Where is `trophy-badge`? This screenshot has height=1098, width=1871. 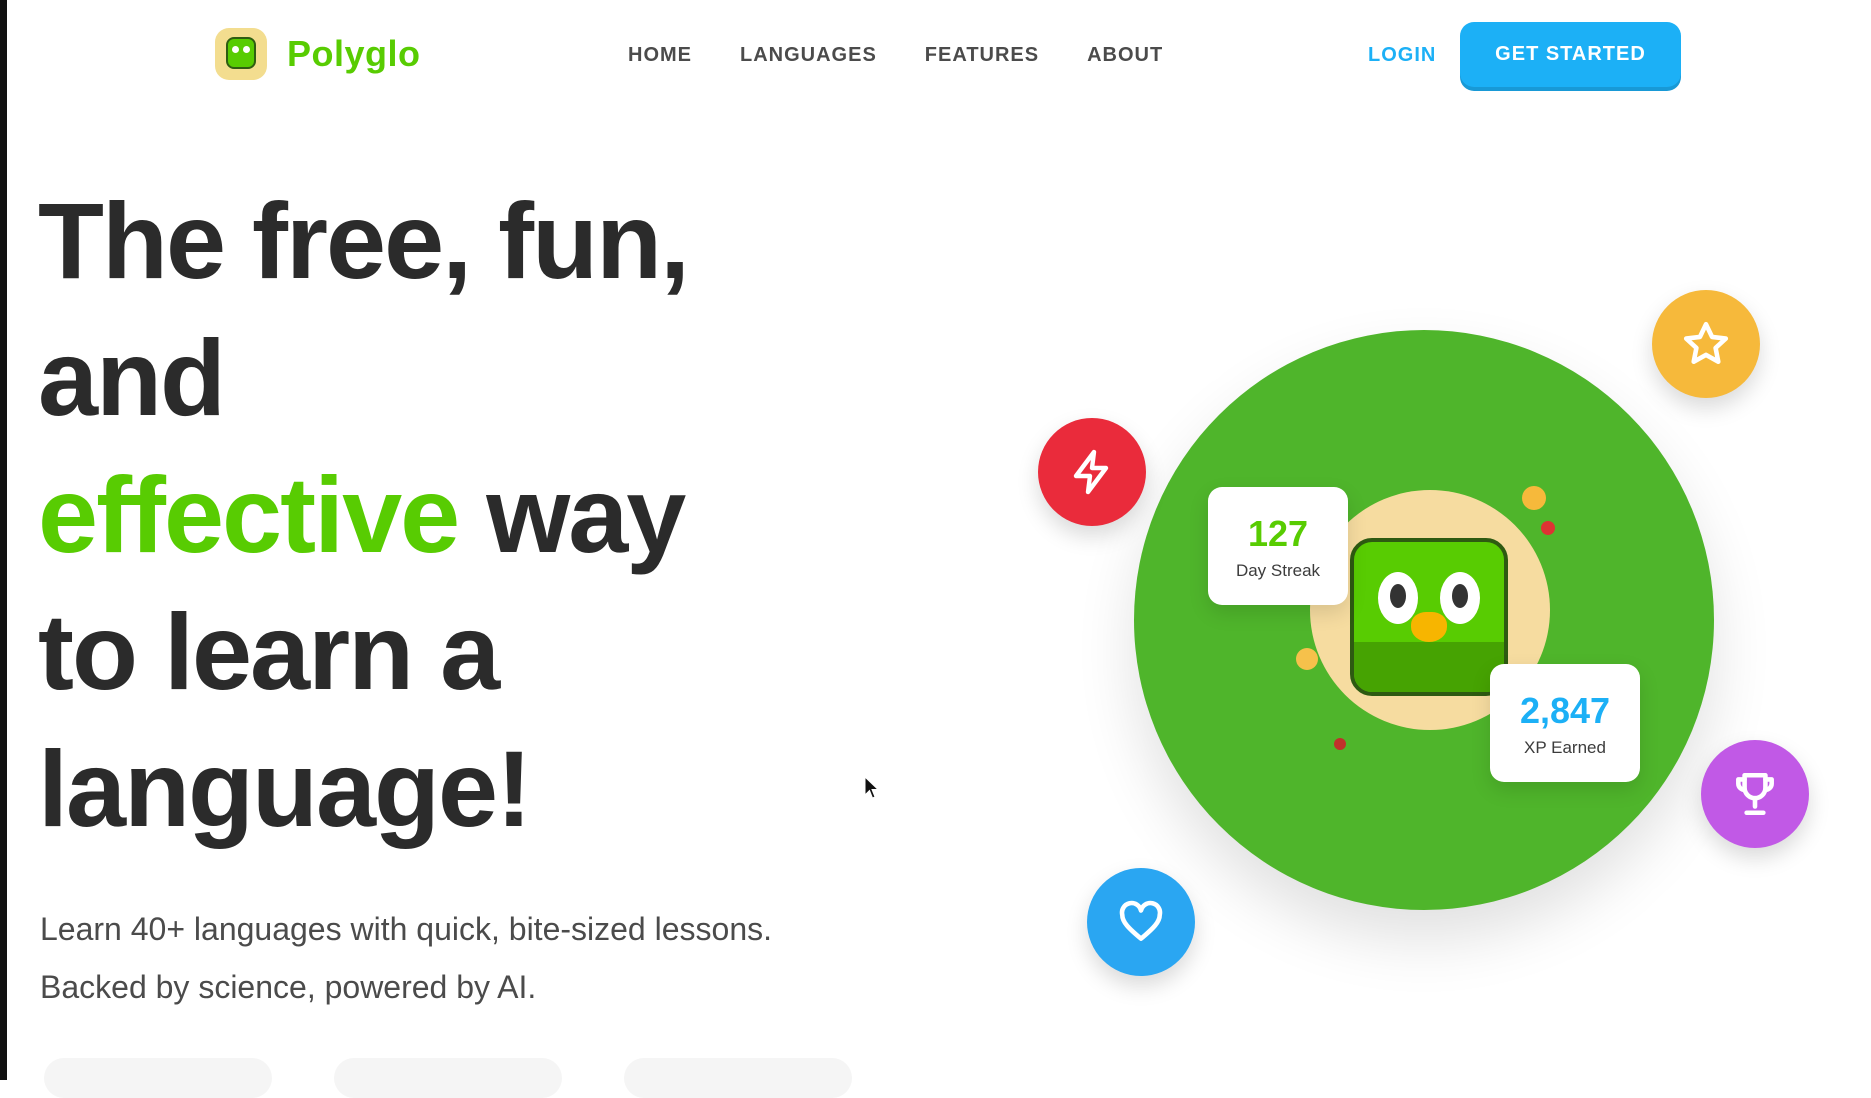
trophy-badge is located at coordinates (1755, 794).